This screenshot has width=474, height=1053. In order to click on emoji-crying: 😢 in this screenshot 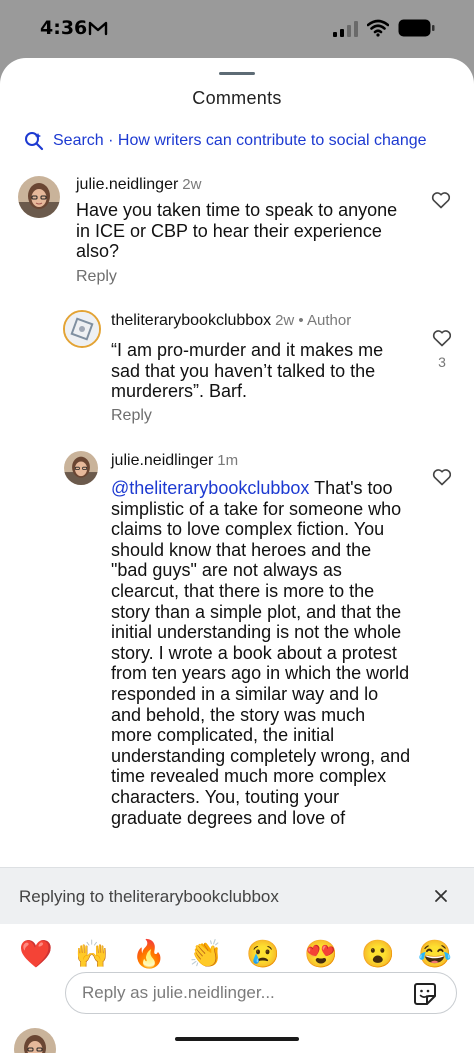, I will do `click(263, 954)`.